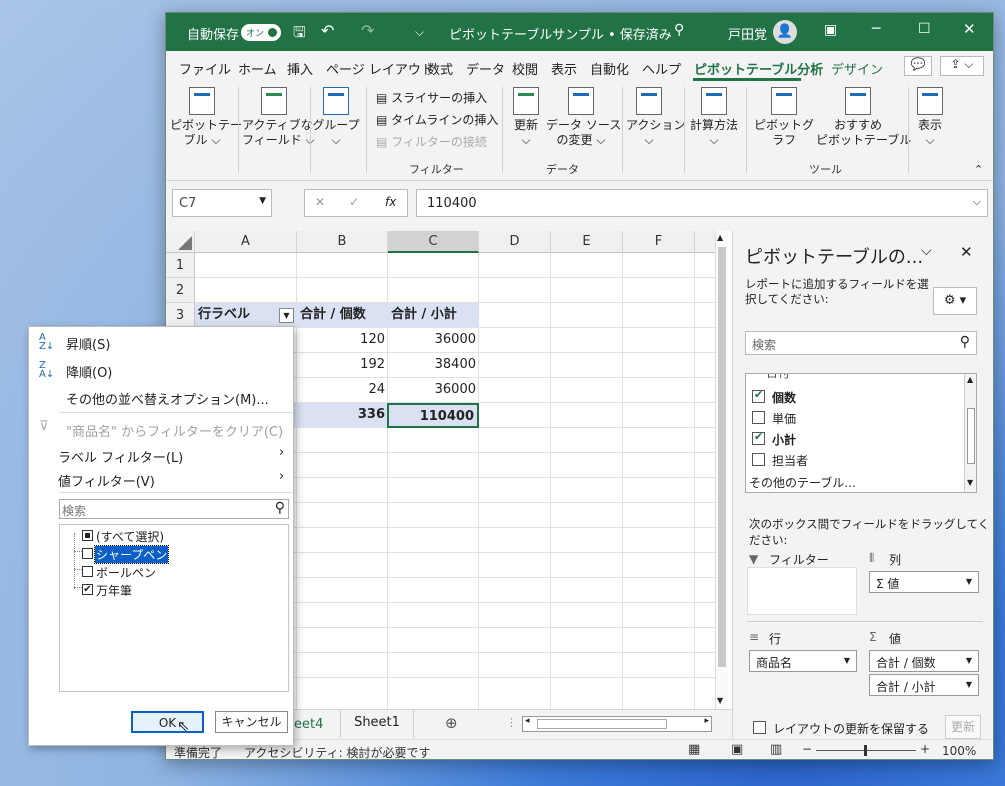 The image size is (1005, 786). Describe the element at coordinates (955, 301) in the screenshot. I see `pane-settings-gear-icon: ⚙ ▾` at that location.